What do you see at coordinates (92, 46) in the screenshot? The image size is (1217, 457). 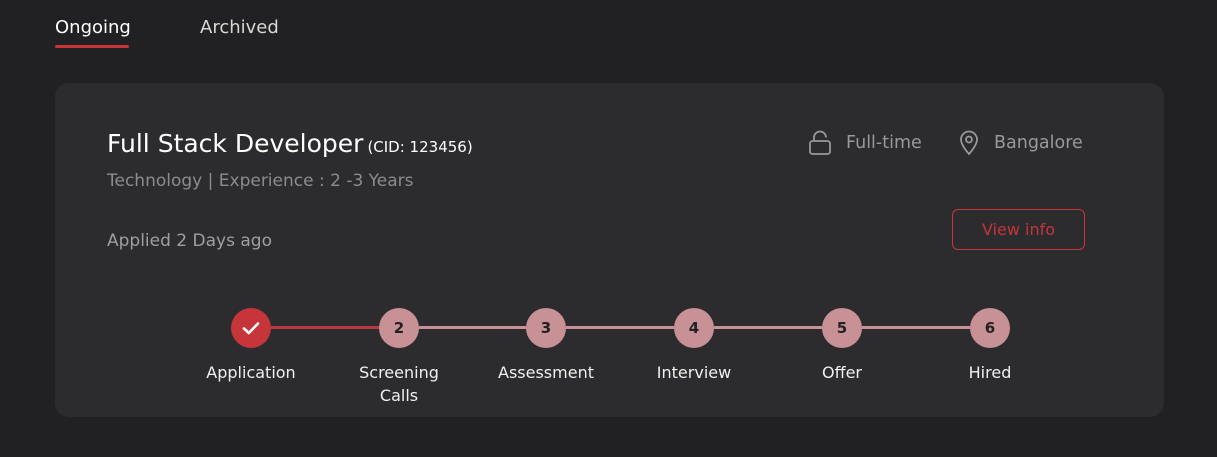 I see `tab-active-indicator` at bounding box center [92, 46].